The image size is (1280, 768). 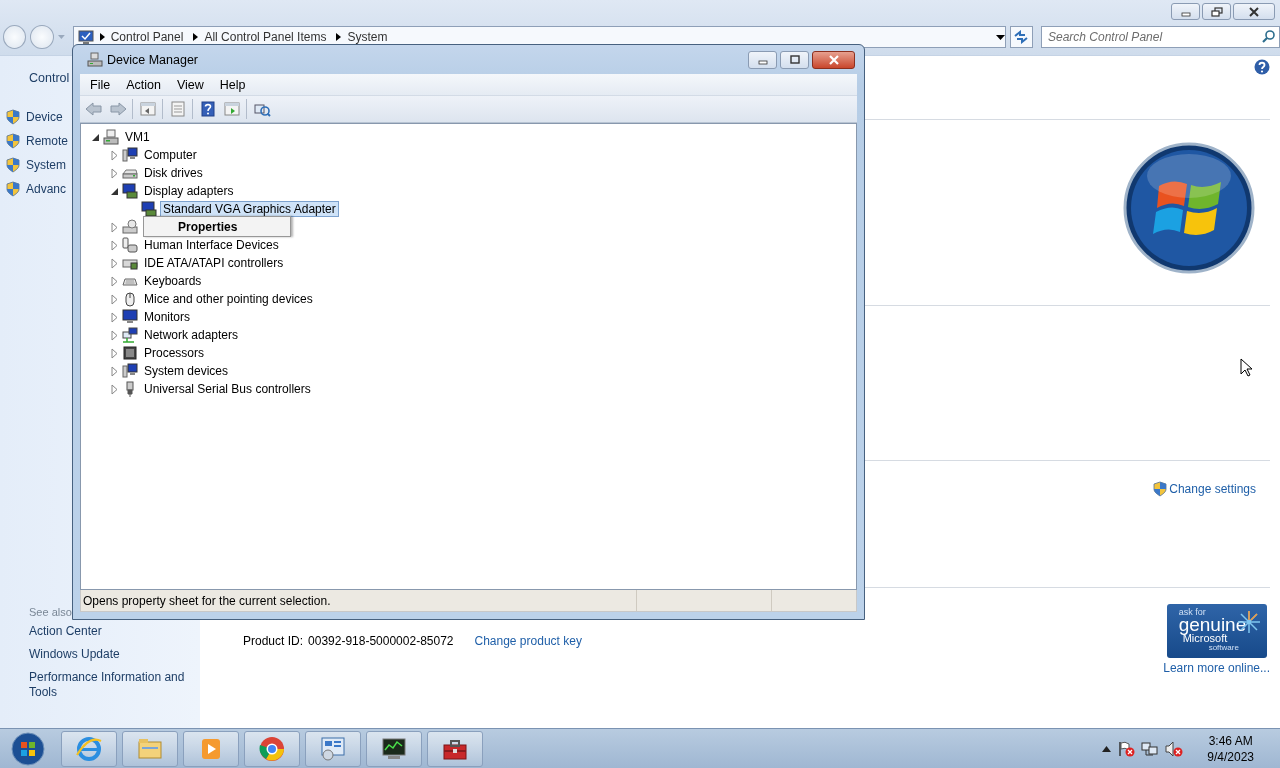 I want to click on show-hidden-icons-icon, so click(x=1107, y=748).